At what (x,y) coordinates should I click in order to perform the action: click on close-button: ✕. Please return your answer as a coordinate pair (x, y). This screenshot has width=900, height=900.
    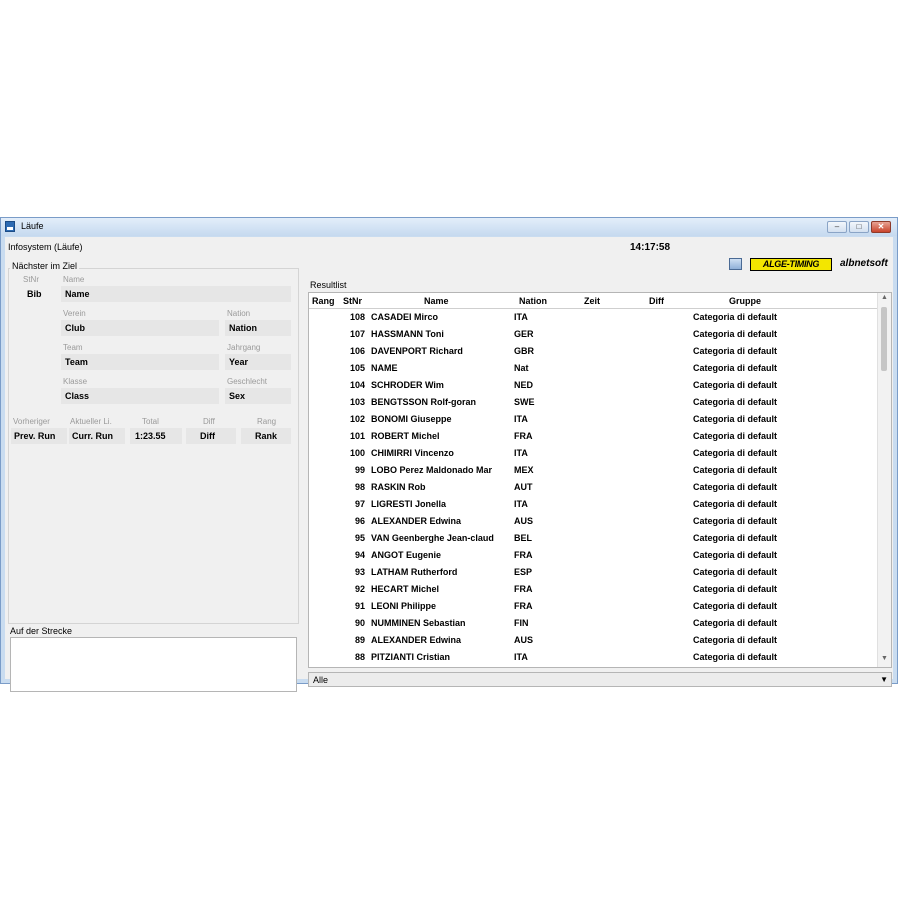
    Looking at the image, I should click on (881, 227).